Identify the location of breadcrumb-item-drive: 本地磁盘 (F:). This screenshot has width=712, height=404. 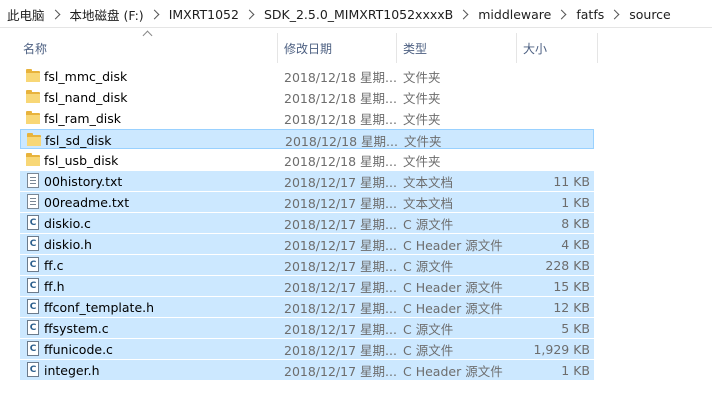
(107, 14).